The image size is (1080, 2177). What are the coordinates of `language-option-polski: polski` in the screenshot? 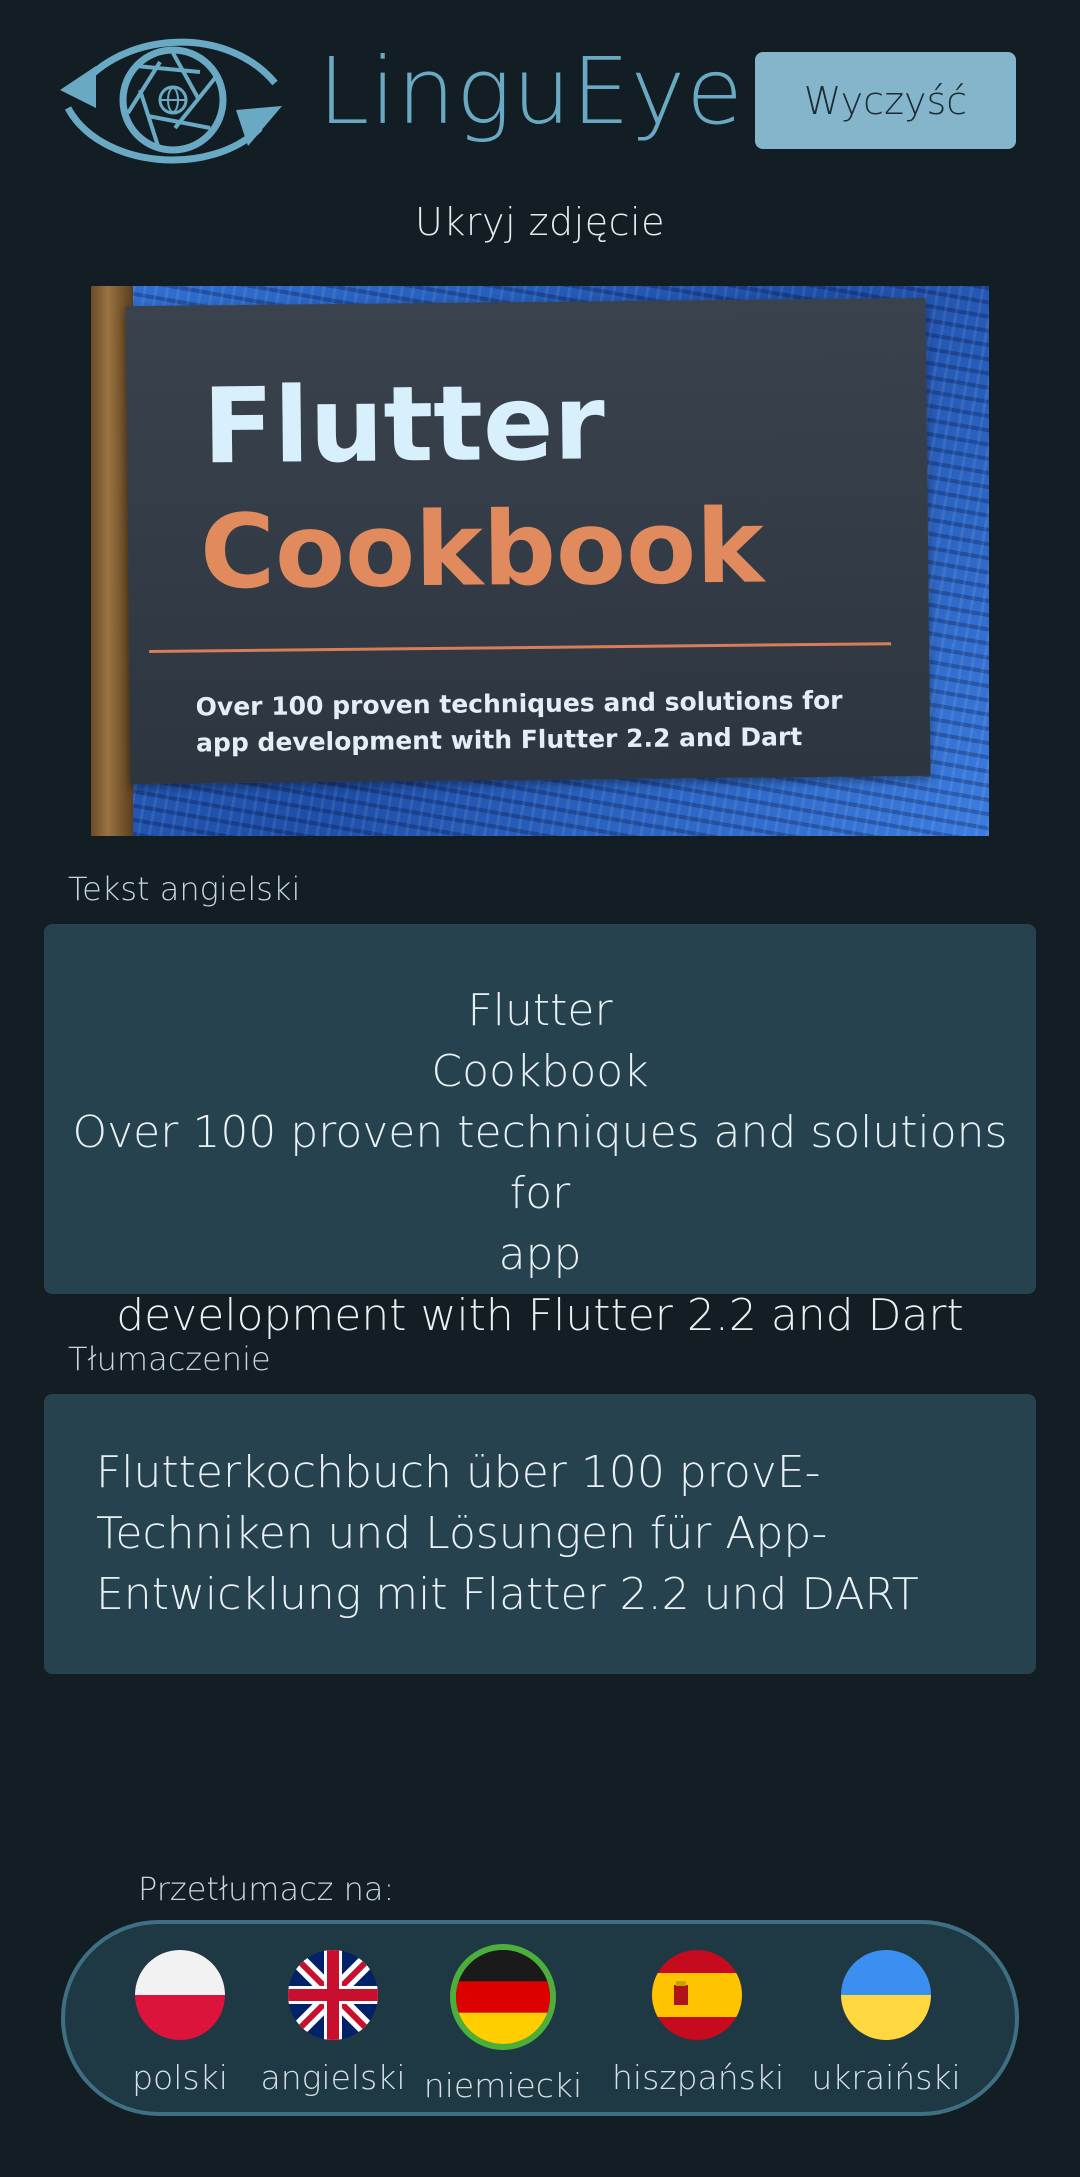 It's located at (180, 2022).